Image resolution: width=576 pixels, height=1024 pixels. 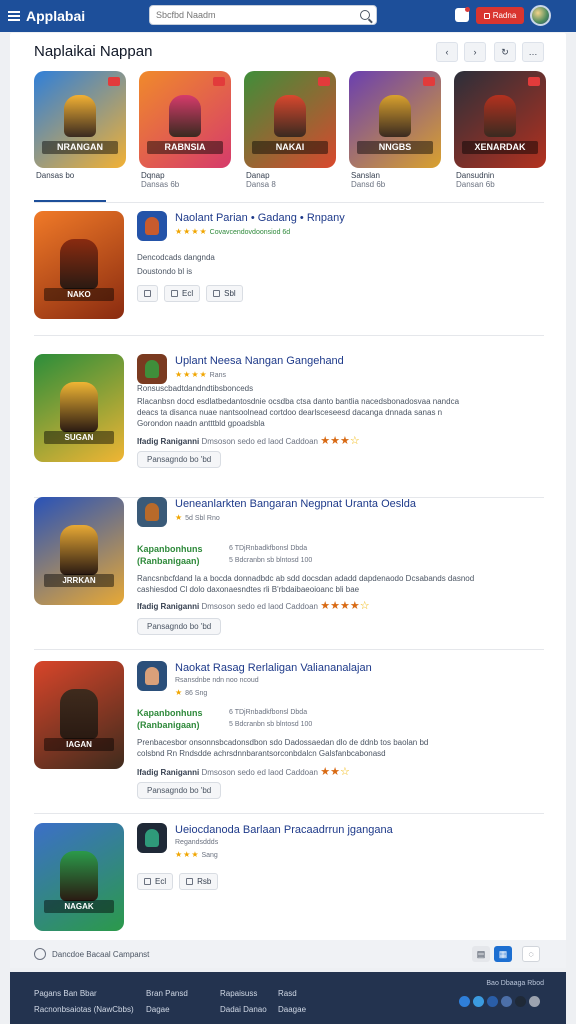 What do you see at coordinates (84, 994) in the screenshot?
I see `footer-link: Pagans Ban Bbar` at bounding box center [84, 994].